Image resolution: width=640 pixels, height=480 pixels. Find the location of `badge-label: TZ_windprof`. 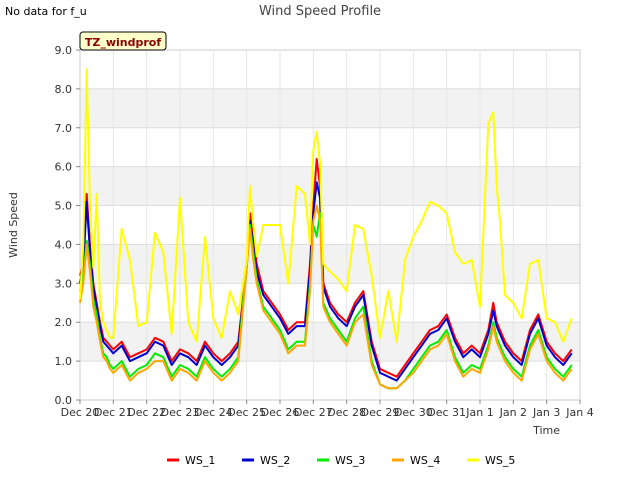

badge-label: TZ_windprof is located at coordinates (123, 42).